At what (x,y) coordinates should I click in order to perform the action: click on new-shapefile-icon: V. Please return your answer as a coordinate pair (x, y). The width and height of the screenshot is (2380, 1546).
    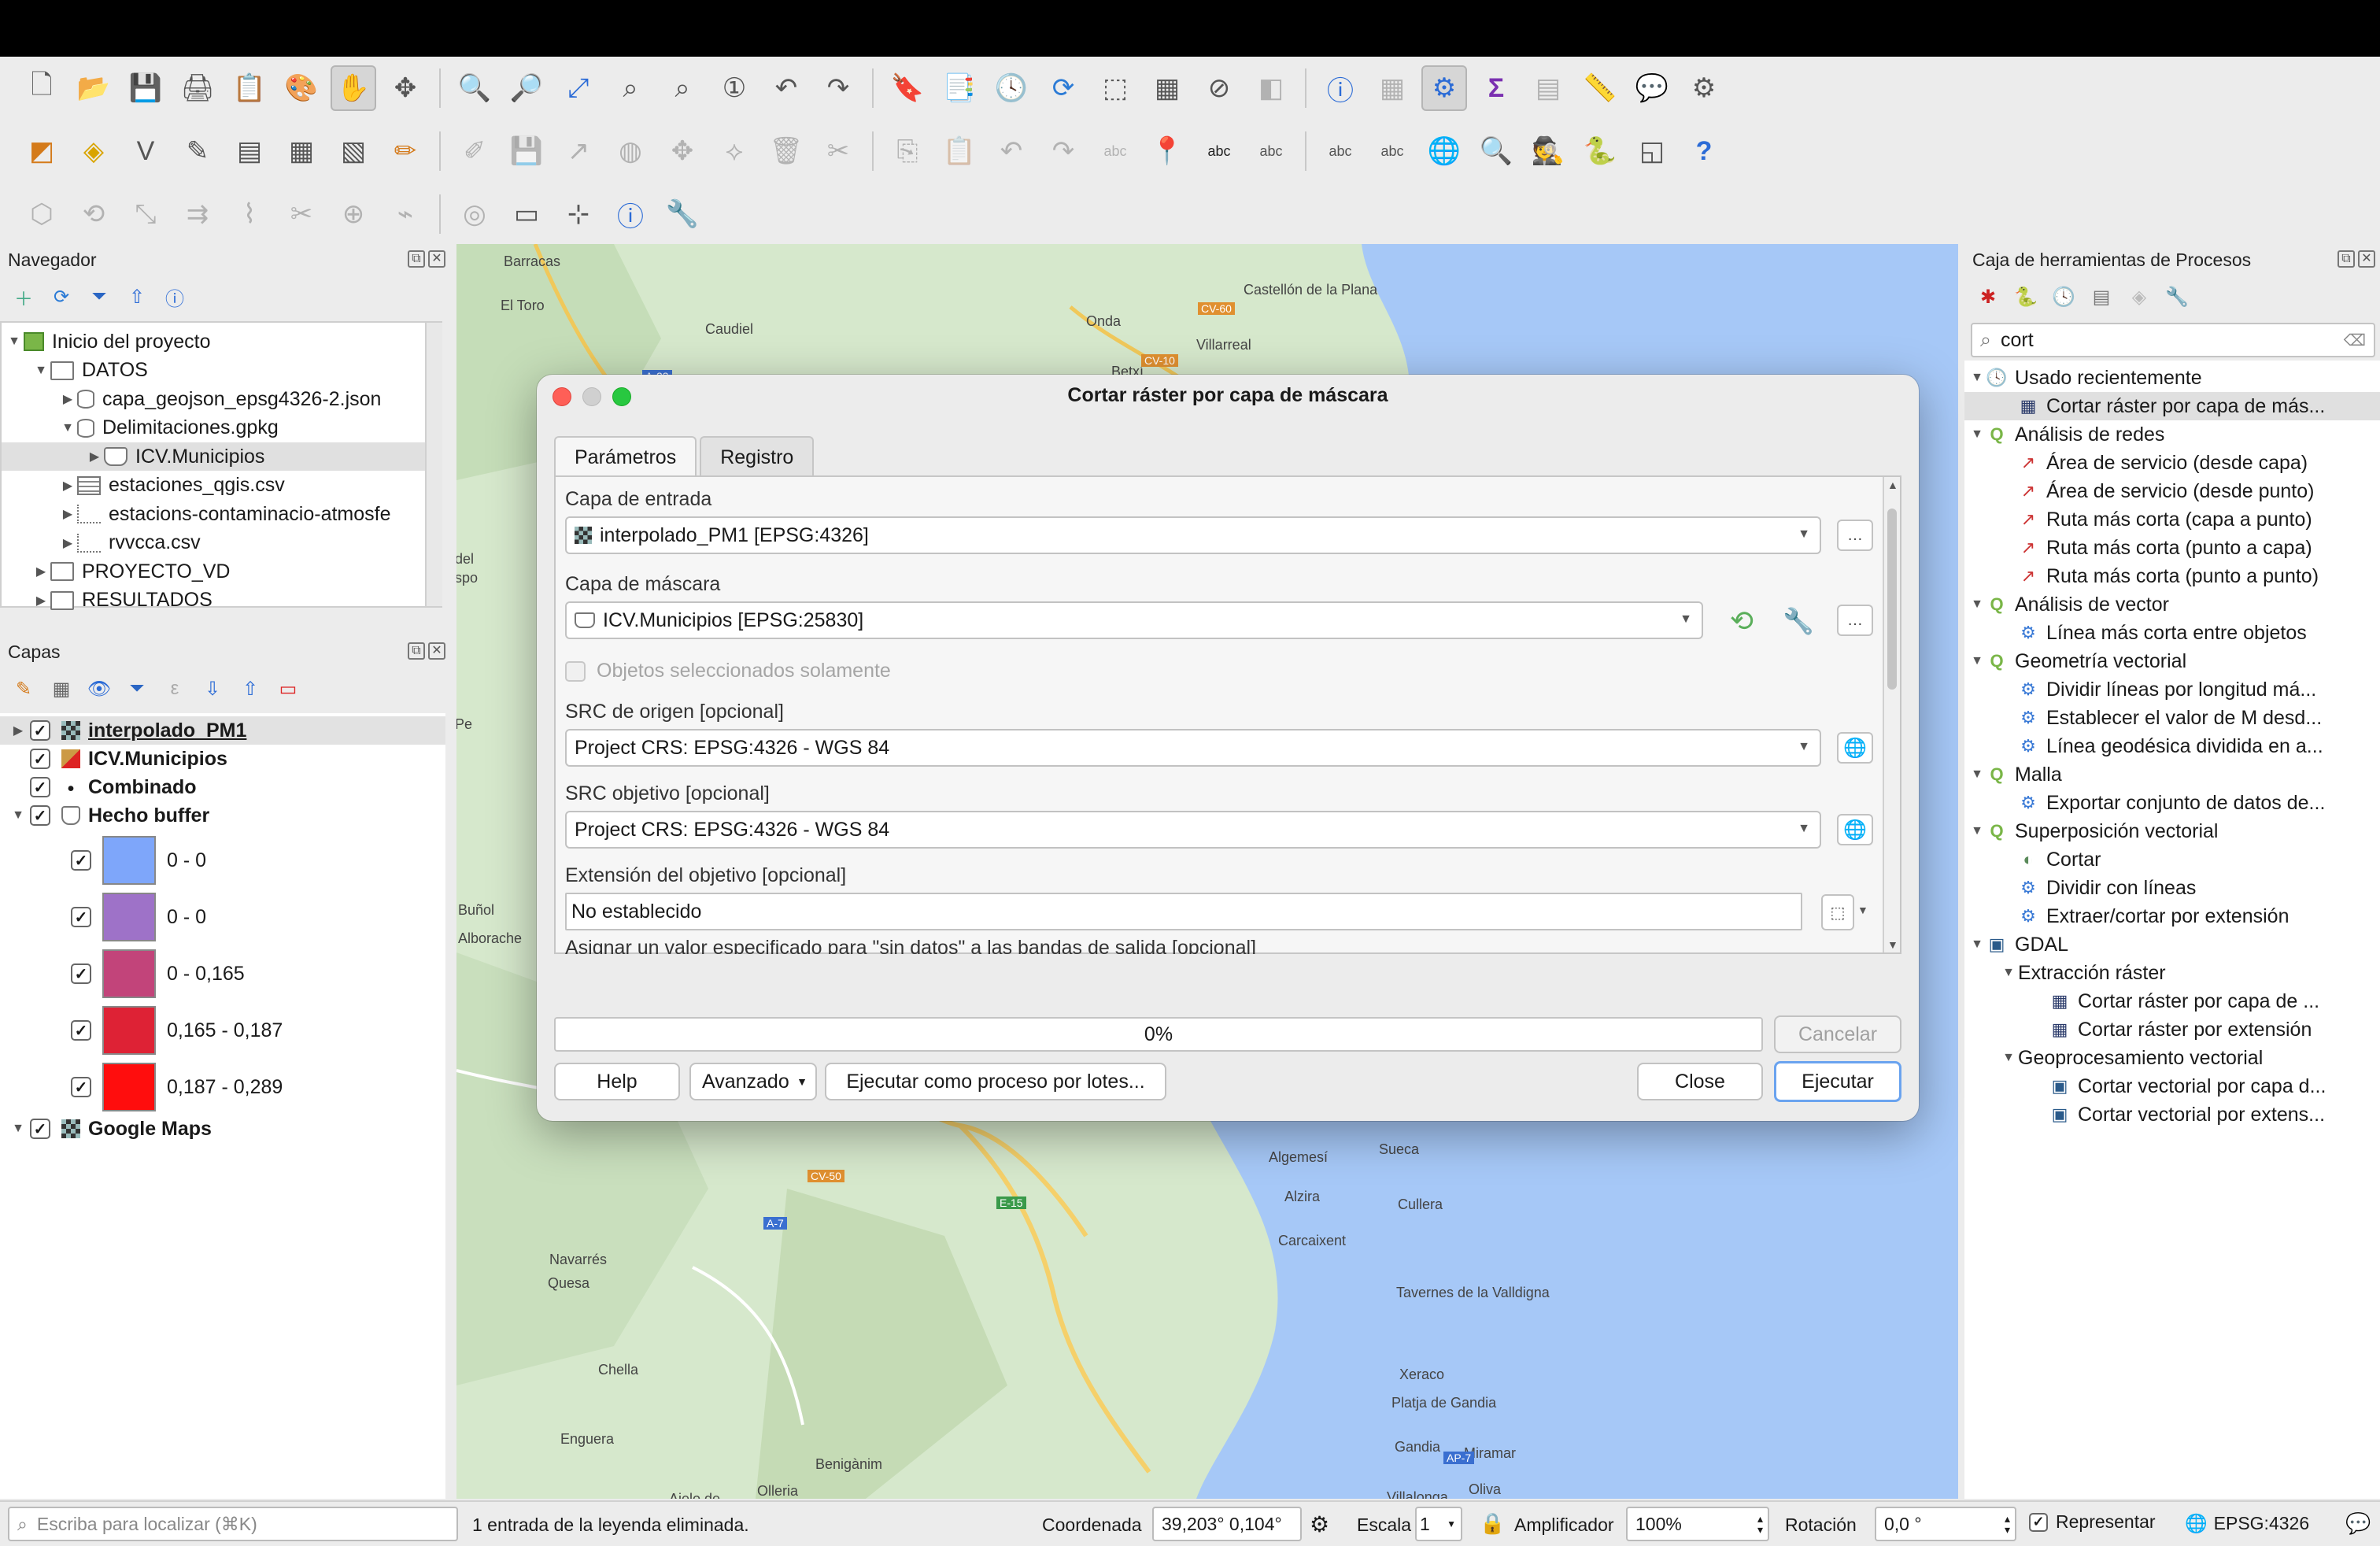
    Looking at the image, I should click on (145, 151).